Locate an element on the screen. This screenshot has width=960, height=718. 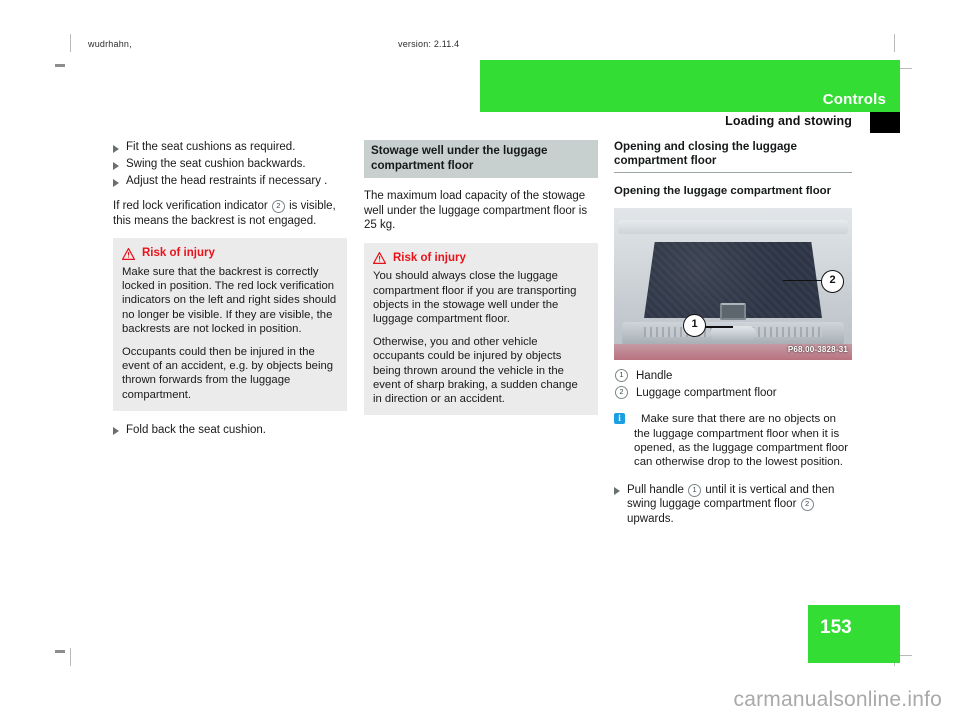
list-item: Fold back the seat cushion. is located at coordinates (230, 430).